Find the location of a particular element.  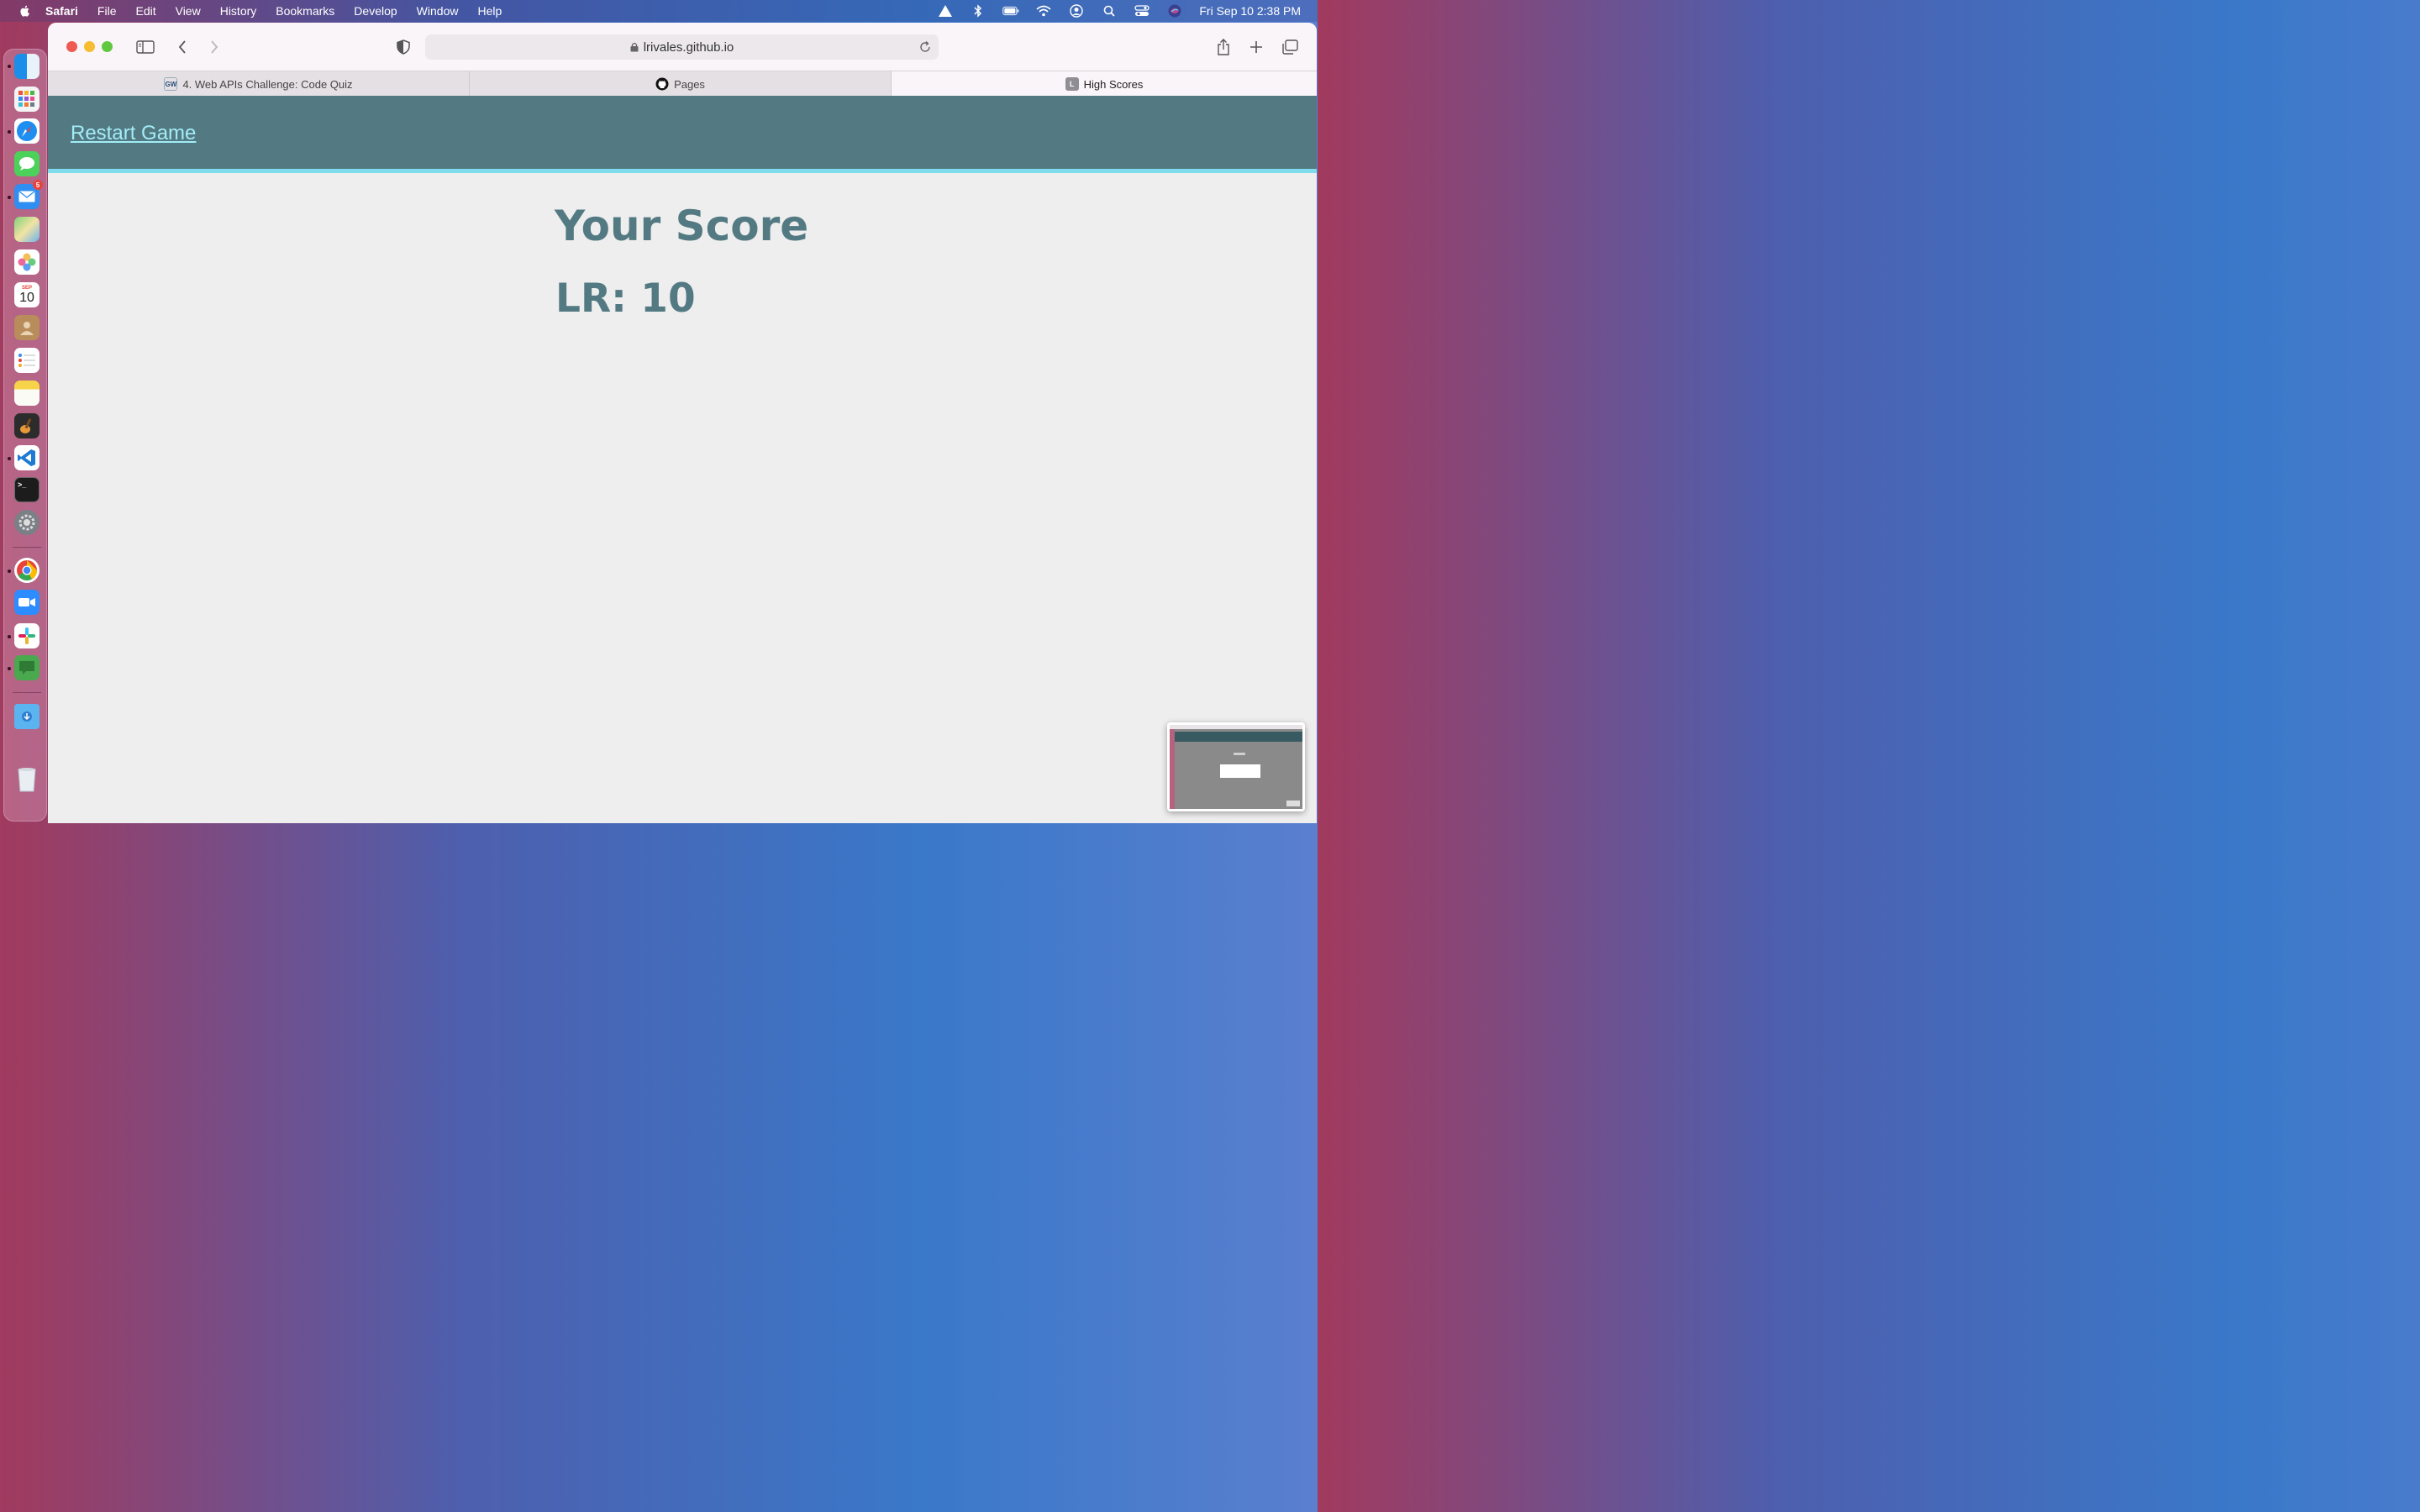

share-icon is located at coordinates (1224, 47).